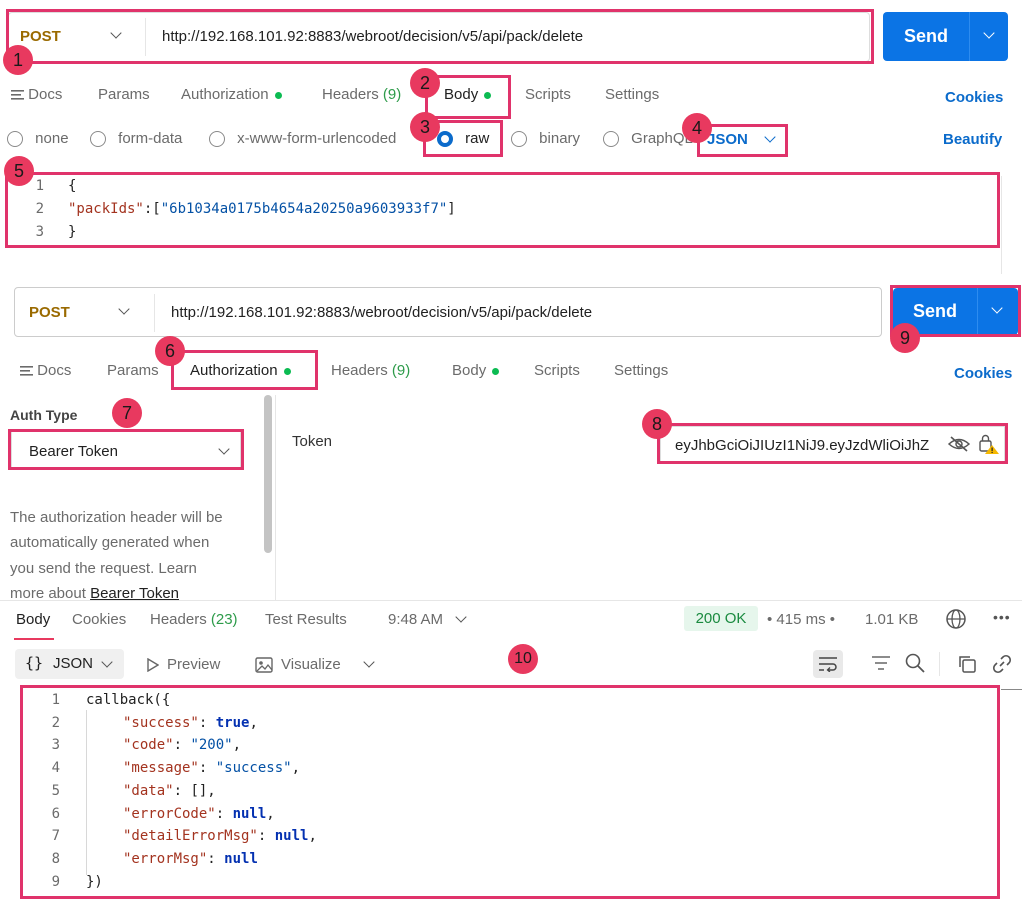 This screenshot has height=901, width=1022. Describe the element at coordinates (73, 663) in the screenshot. I see `format-label: JSON` at that location.